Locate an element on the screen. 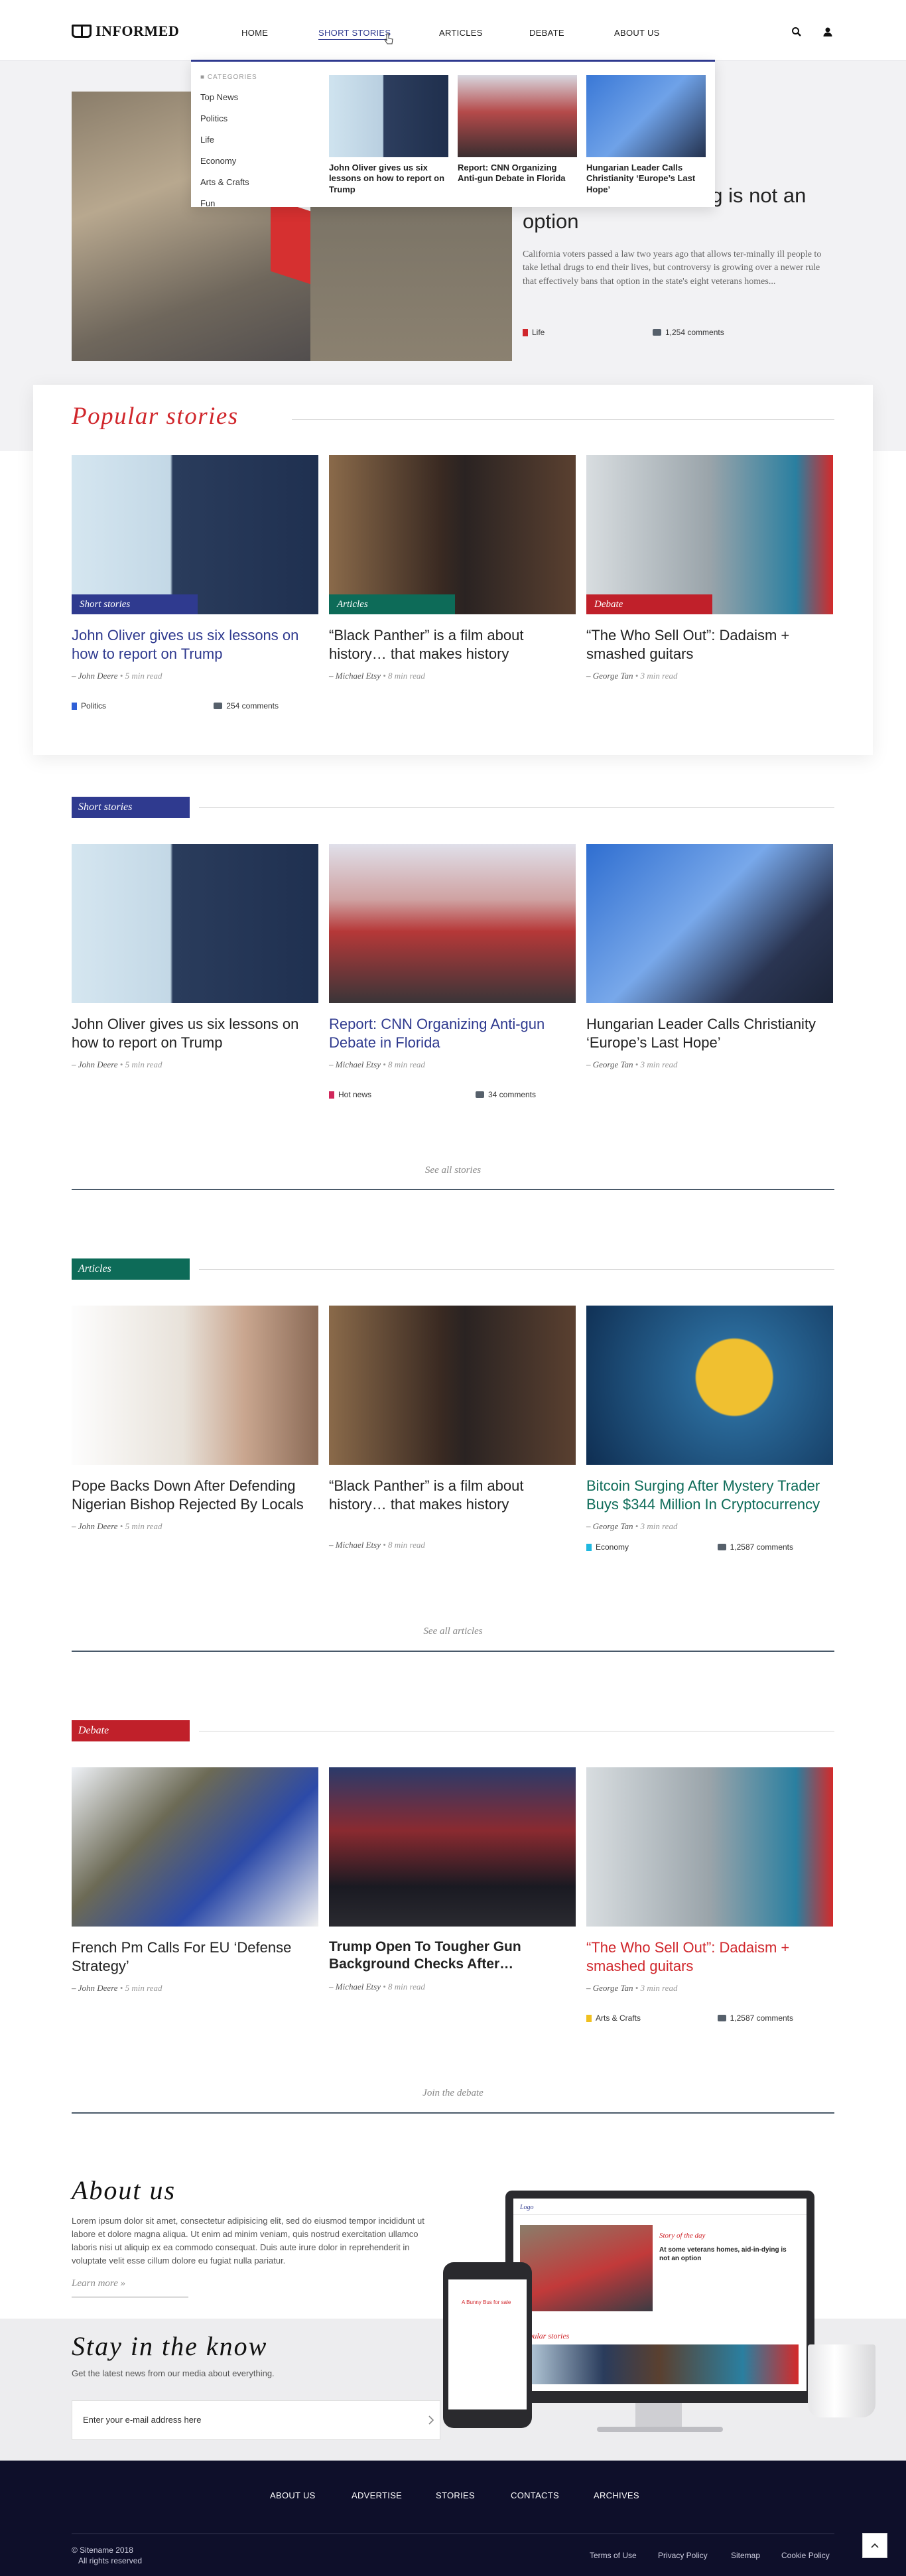 The width and height of the screenshot is (906, 2576). learn-more-link: Learn more » is located at coordinates (98, 2283).